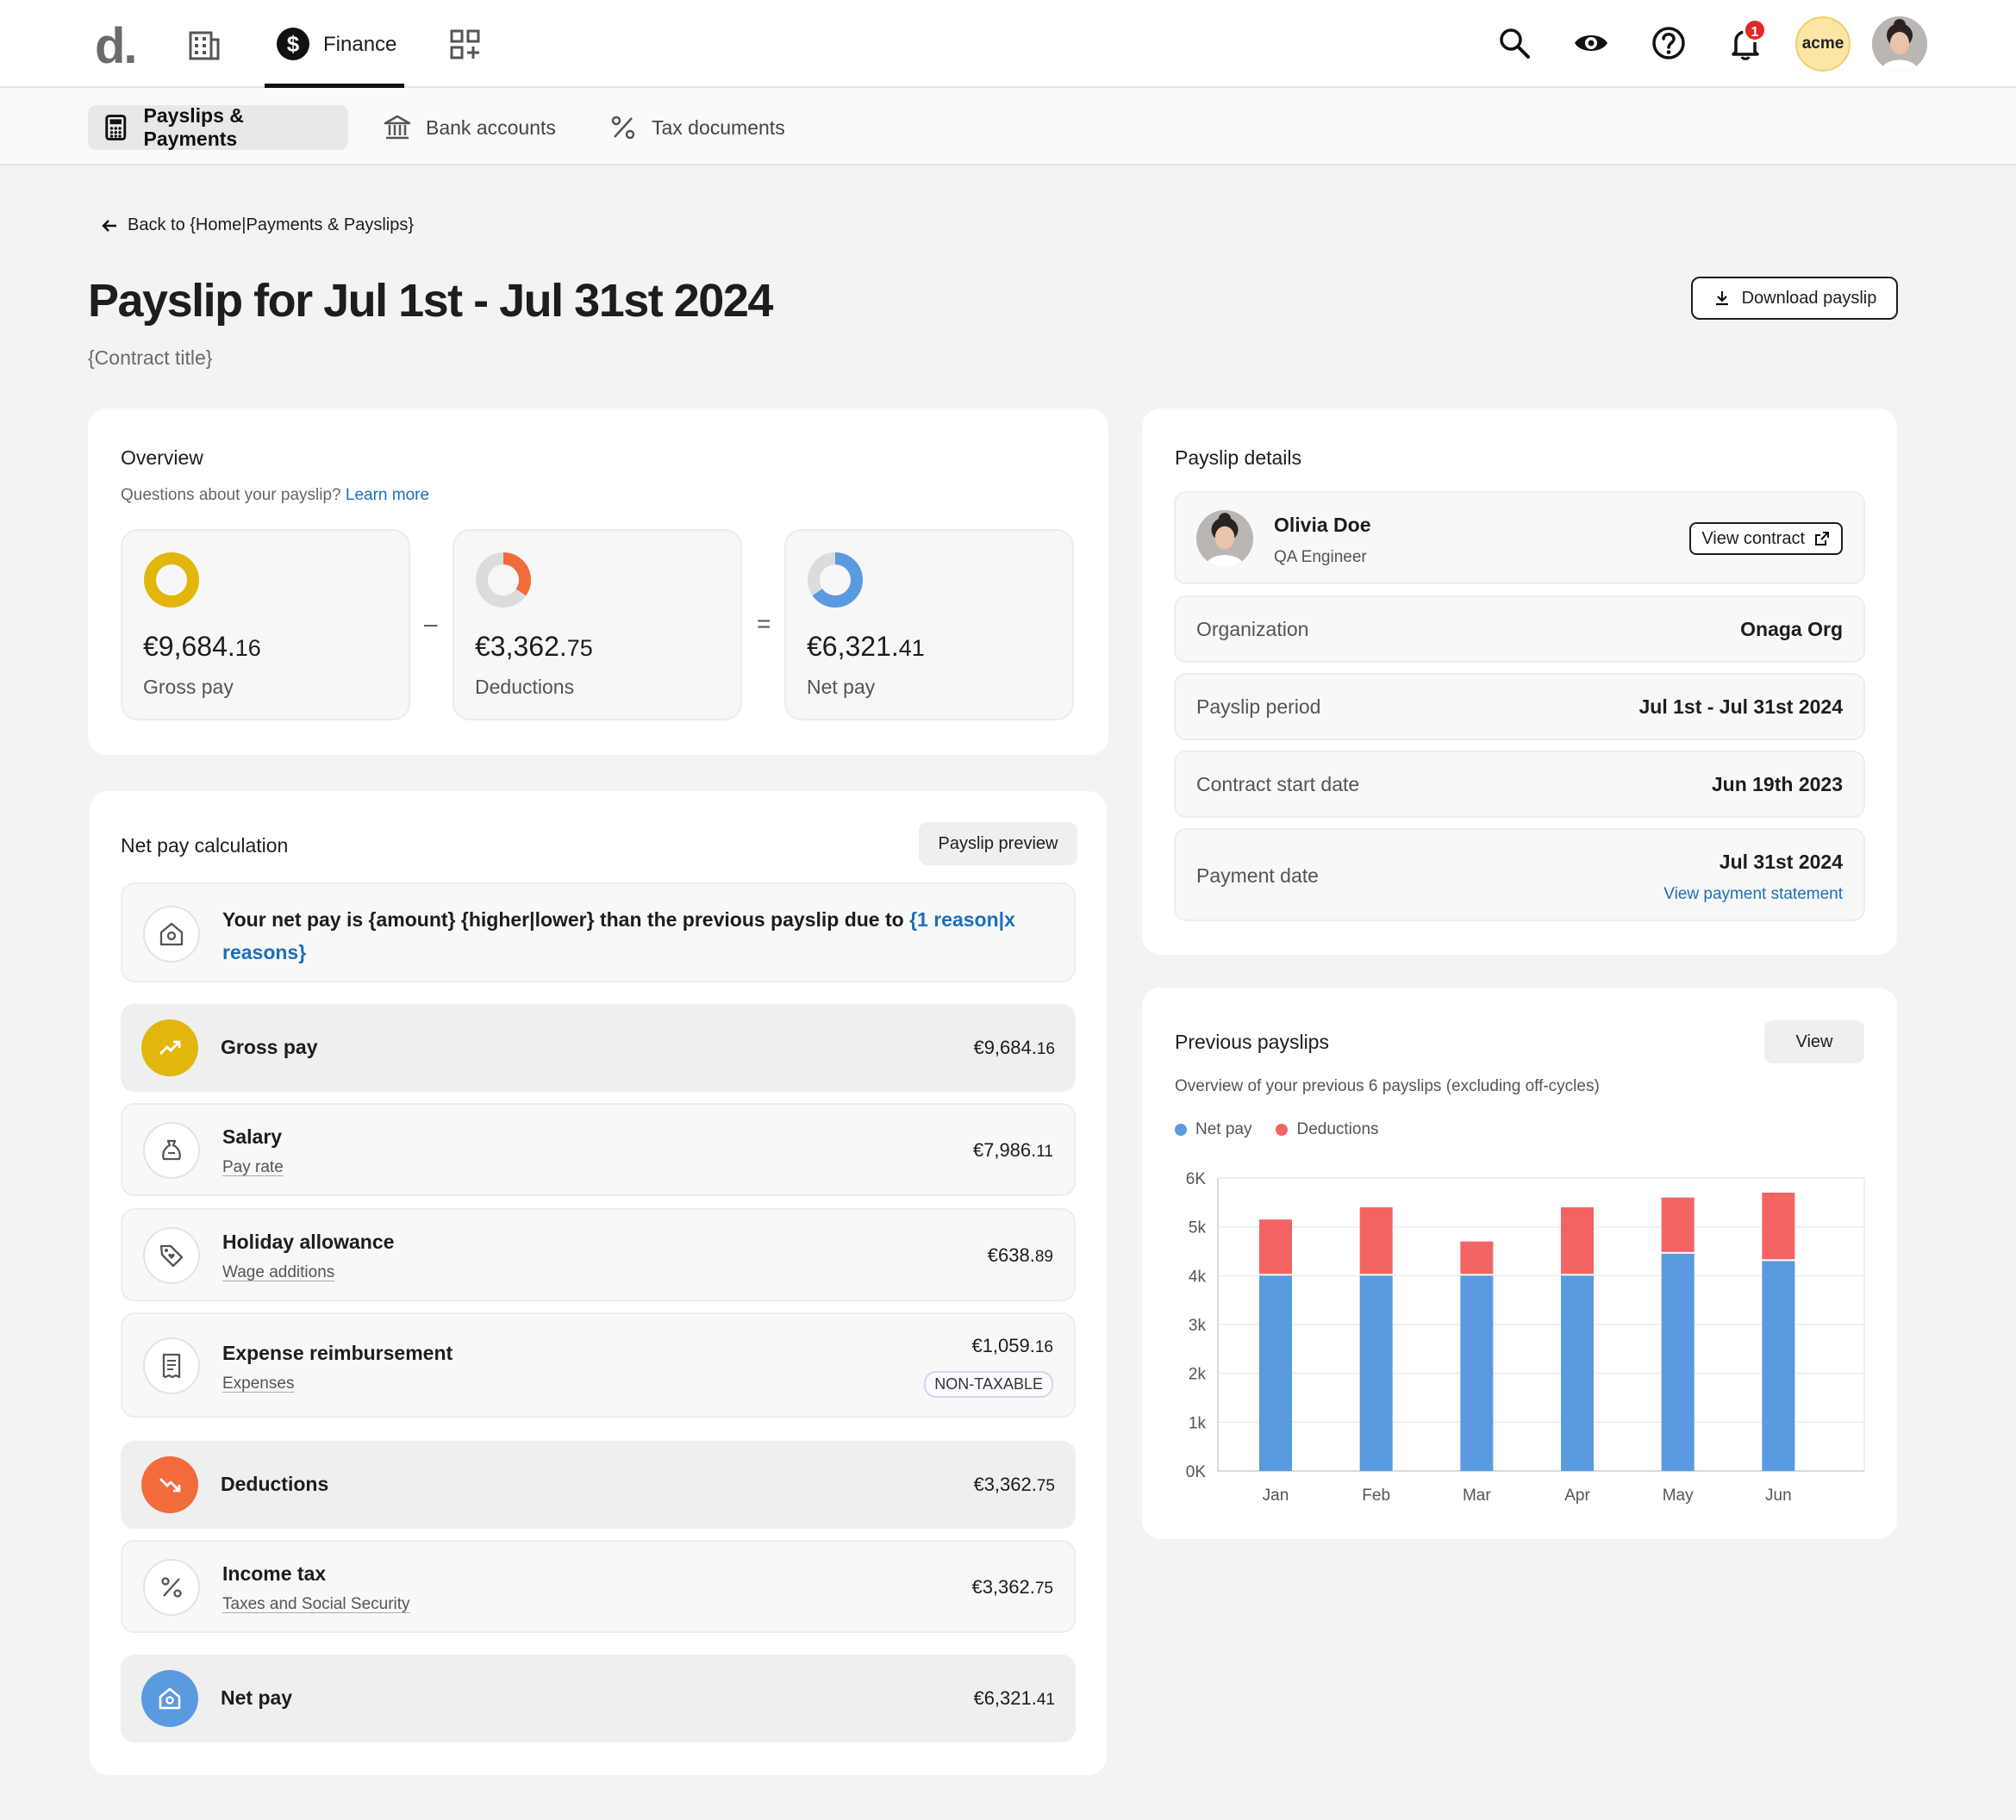 The height and width of the screenshot is (1820, 2016). Describe the element at coordinates (1196, 1179) in the screenshot. I see `y-tick-label: 6K` at that location.